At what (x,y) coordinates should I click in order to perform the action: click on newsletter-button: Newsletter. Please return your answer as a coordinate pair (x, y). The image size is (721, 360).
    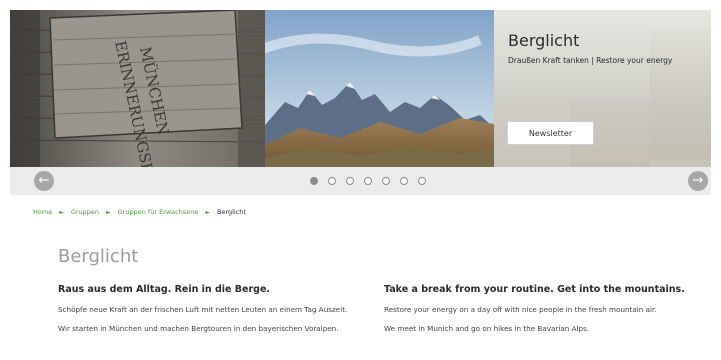
    Looking at the image, I should click on (550, 133).